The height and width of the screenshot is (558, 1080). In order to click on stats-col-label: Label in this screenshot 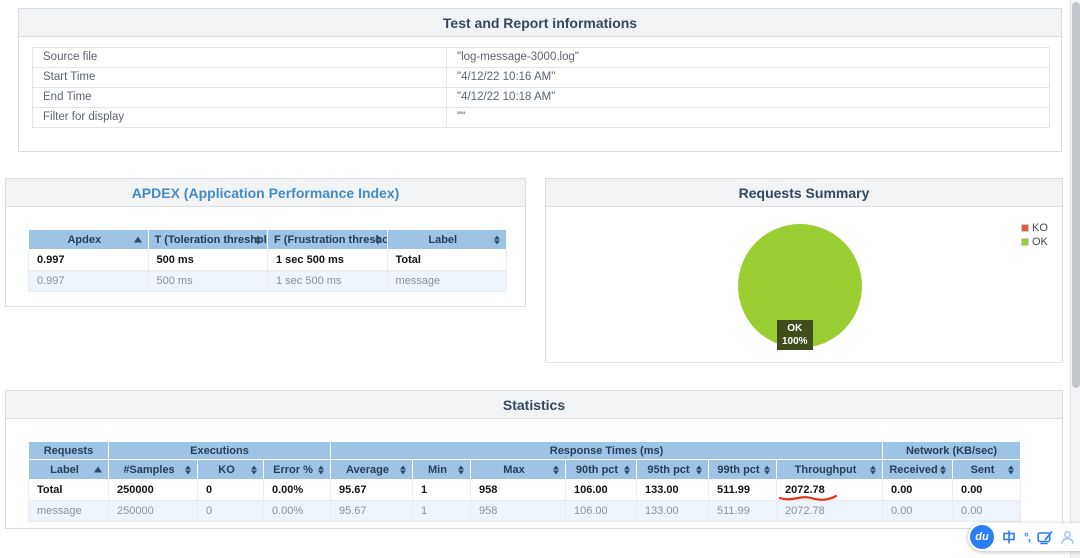, I will do `click(68, 469)`.